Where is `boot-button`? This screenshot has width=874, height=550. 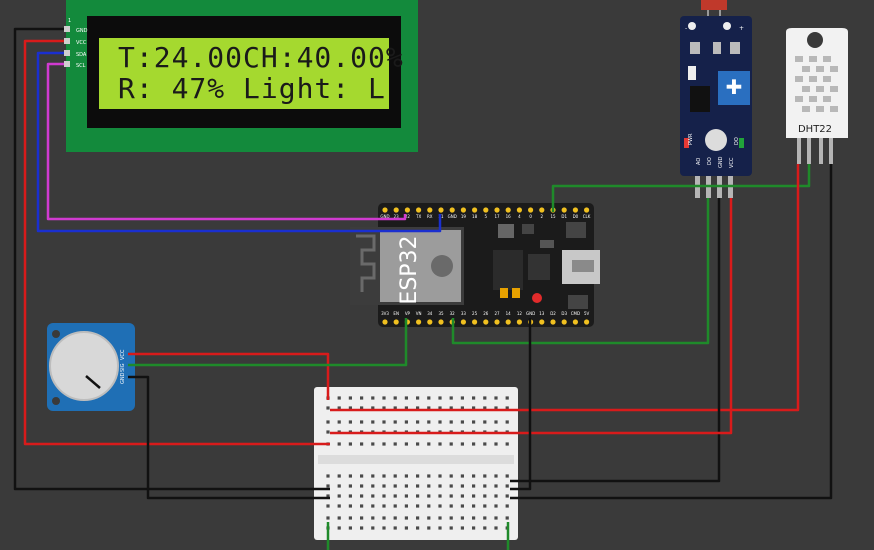
boot-button is located at coordinates (576, 230).